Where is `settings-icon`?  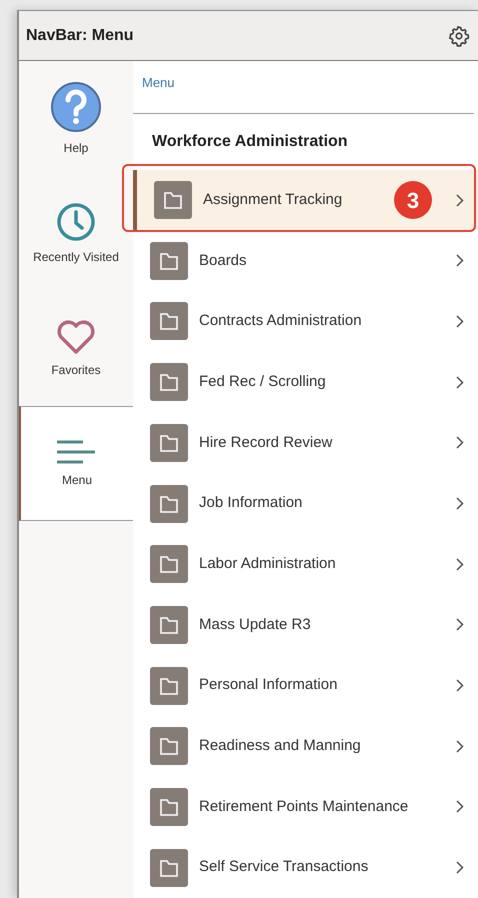 settings-icon is located at coordinates (459, 35).